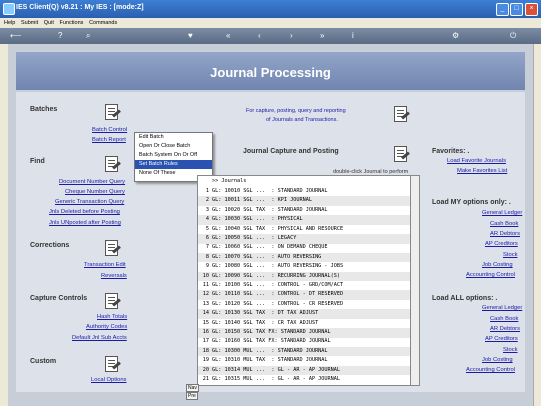  I want to click on load-my-heading: Load MY options only: ., so click(471, 202).